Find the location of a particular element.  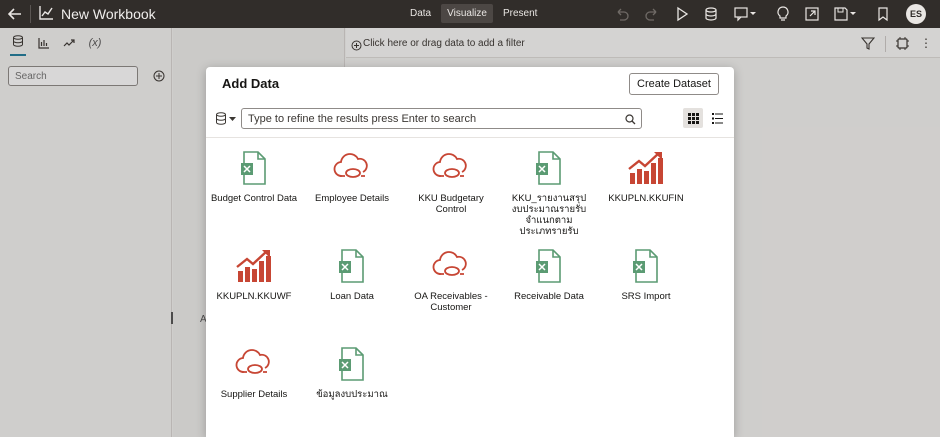

dataset-tile: Loan Data is located at coordinates (352, 274).